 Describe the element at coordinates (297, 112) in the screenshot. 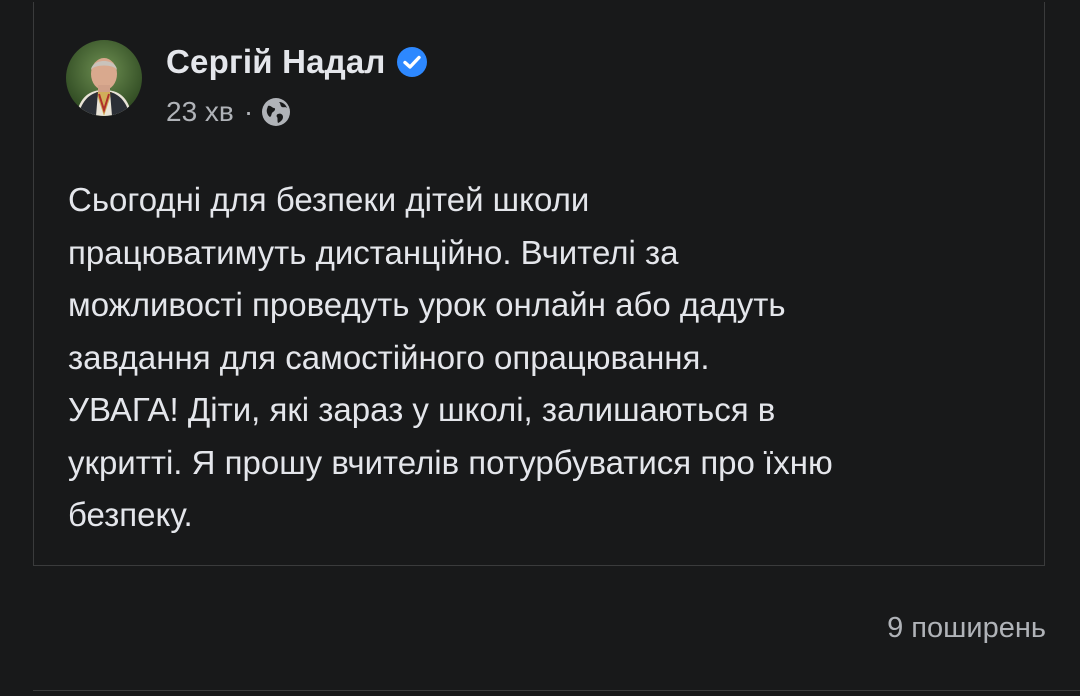

I see `post-meta: 23 хв ·` at that location.